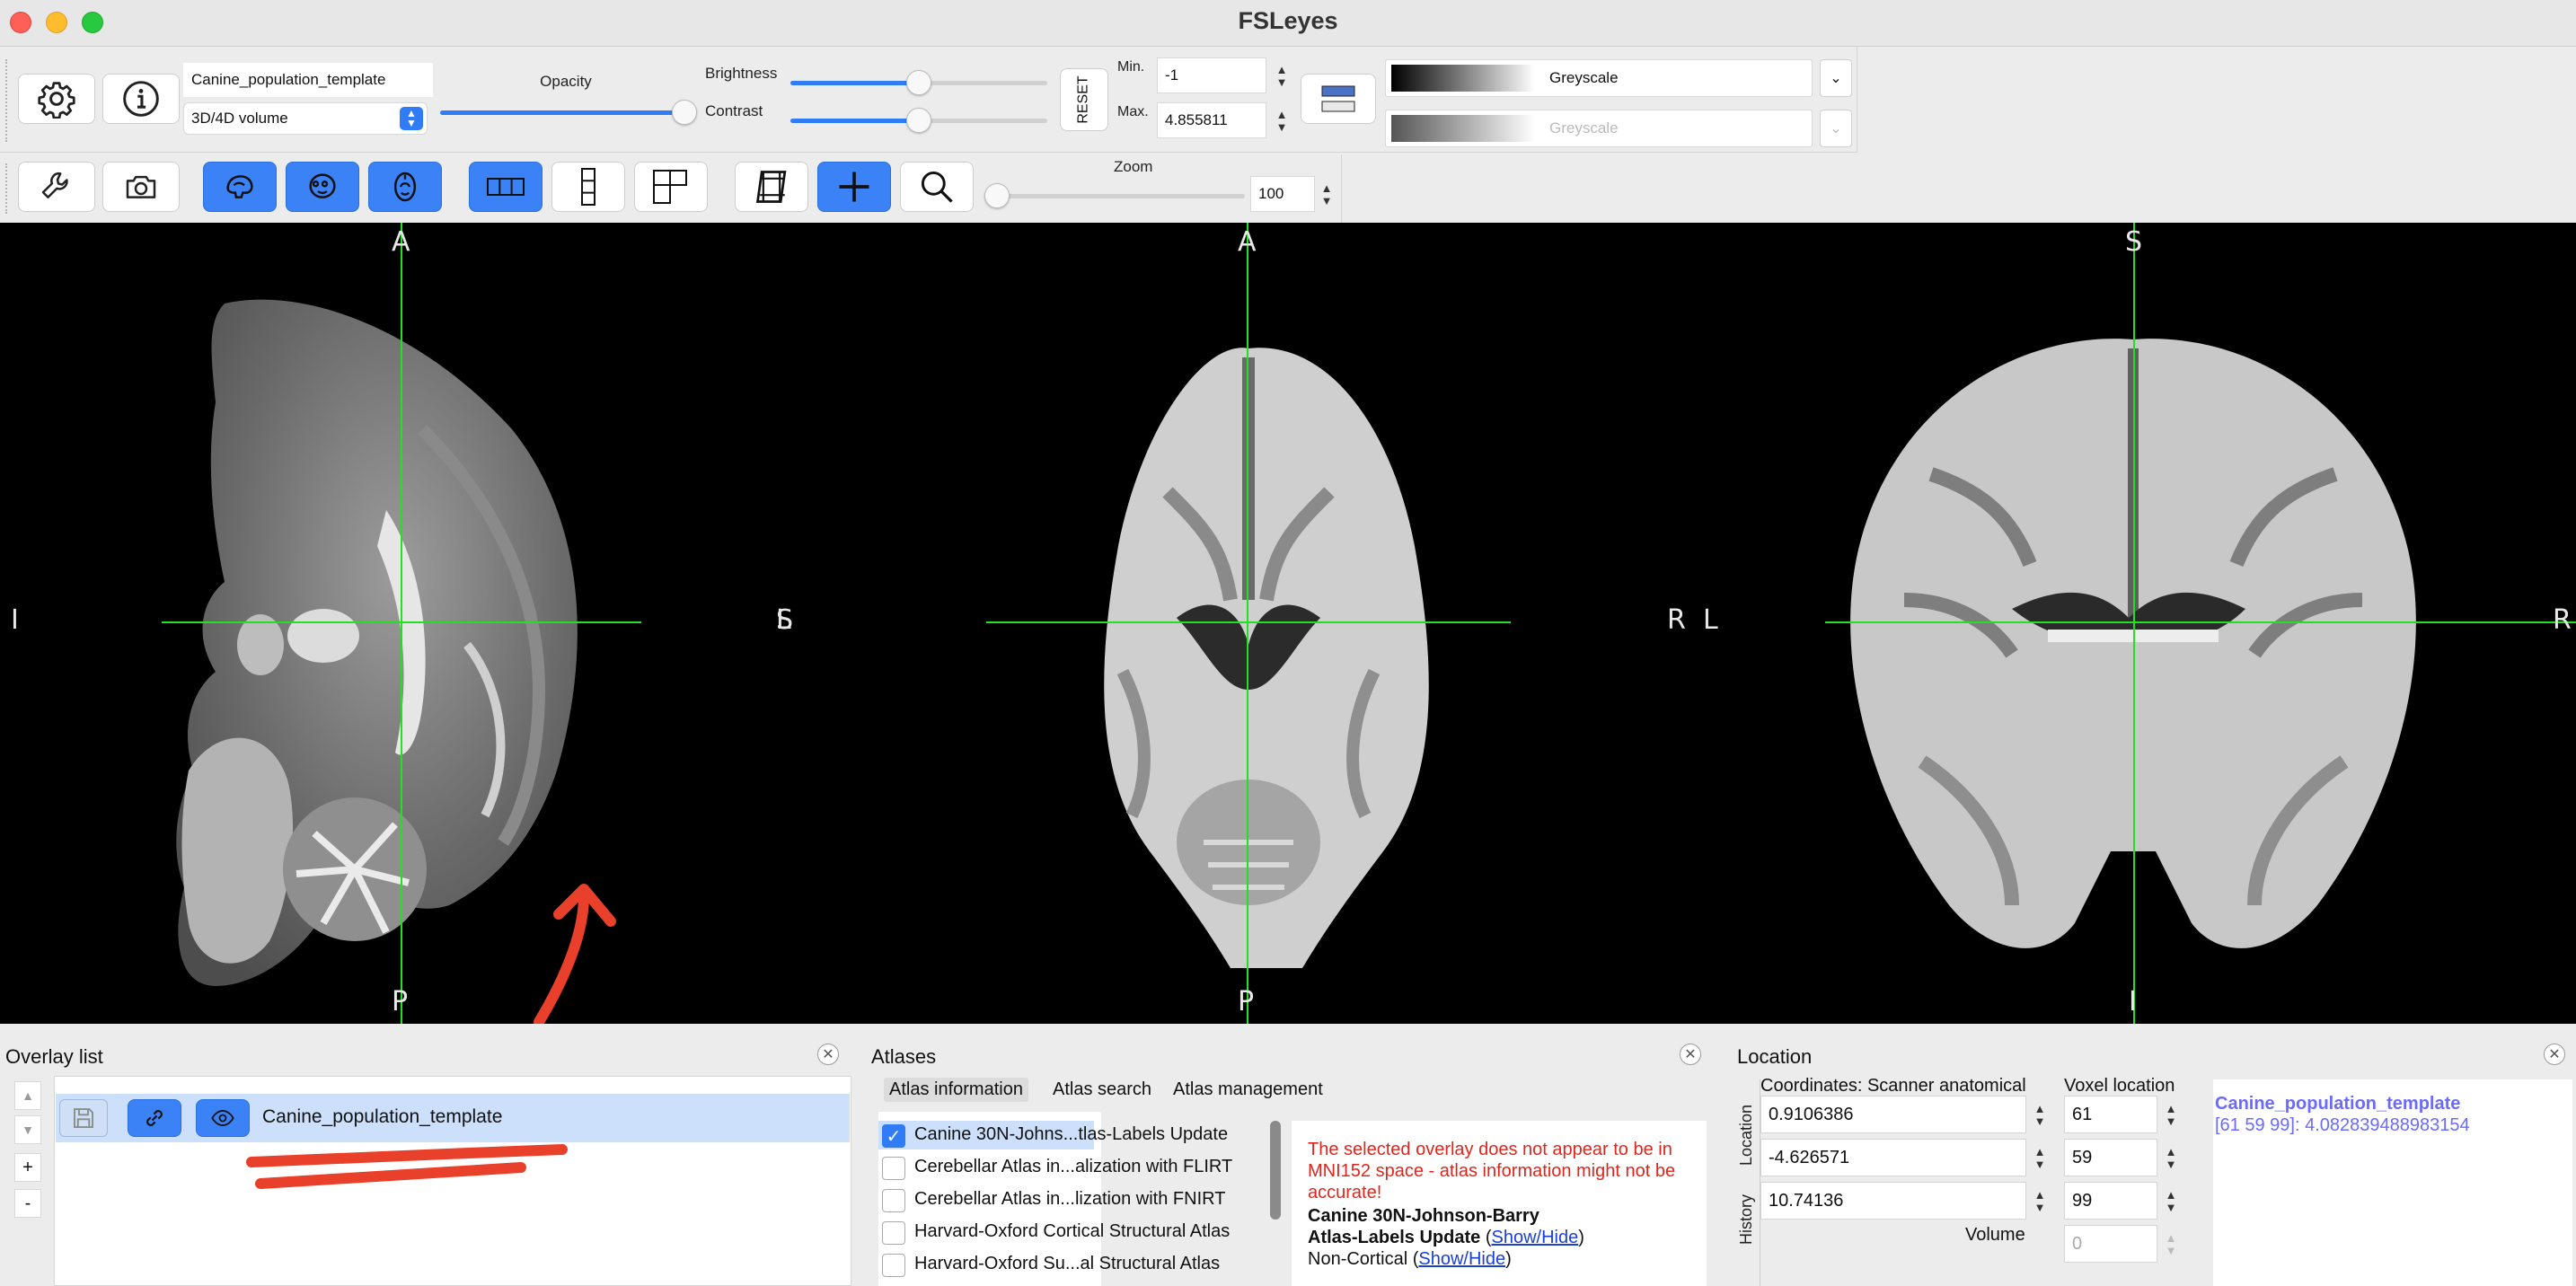 This screenshot has height=1286, width=2576. What do you see at coordinates (322, 187) in the screenshot?
I see `toggle-coronal-button` at bounding box center [322, 187].